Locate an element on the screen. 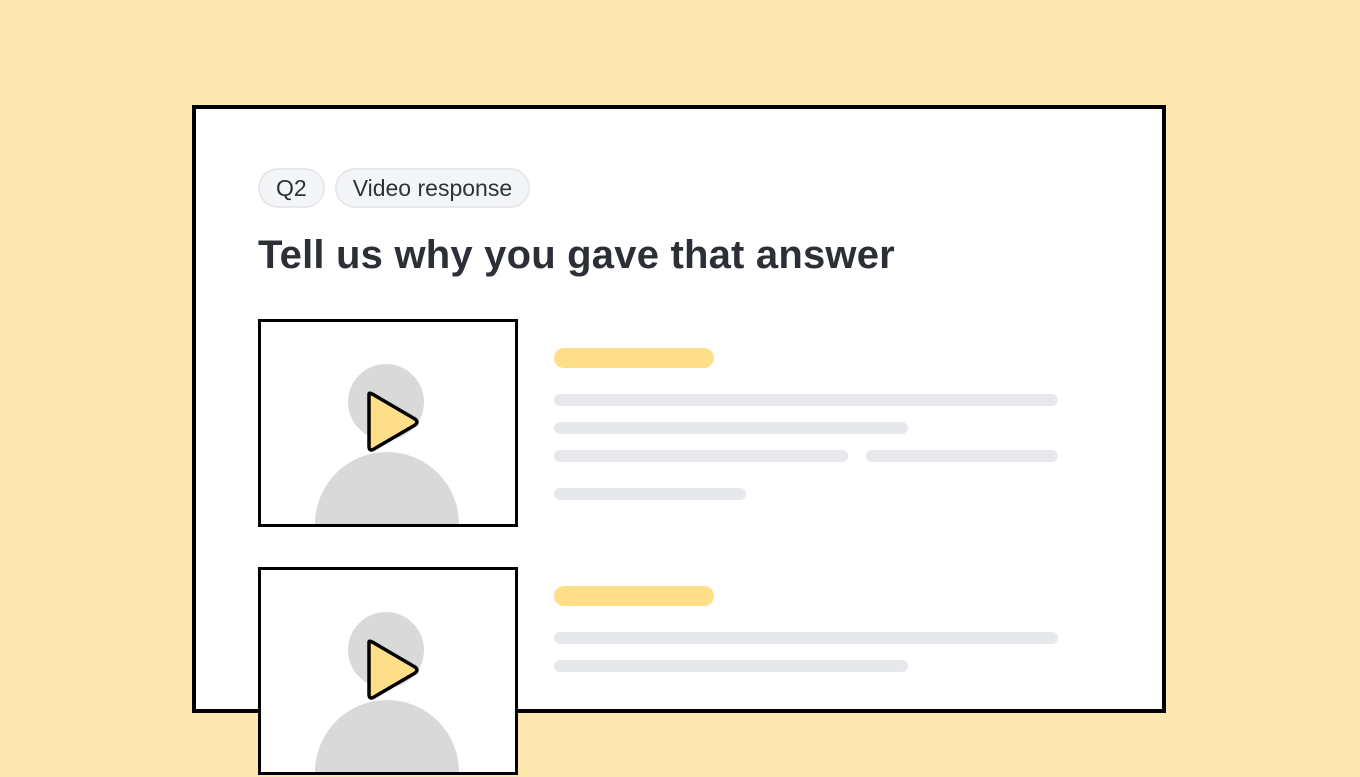 The width and height of the screenshot is (1360, 777). question-type-tag: Video response is located at coordinates (432, 188).